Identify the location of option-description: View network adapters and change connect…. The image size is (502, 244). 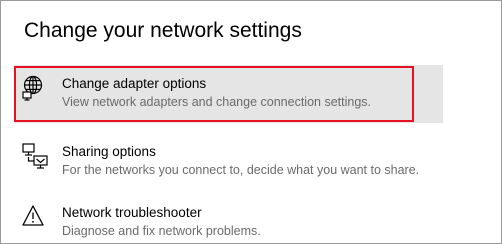
(216, 102).